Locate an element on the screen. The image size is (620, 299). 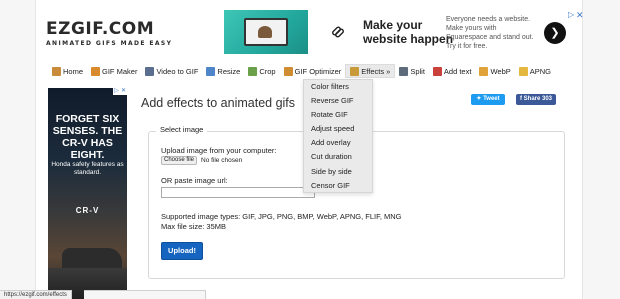
nav-add-text: Add text is located at coordinates (452, 71).